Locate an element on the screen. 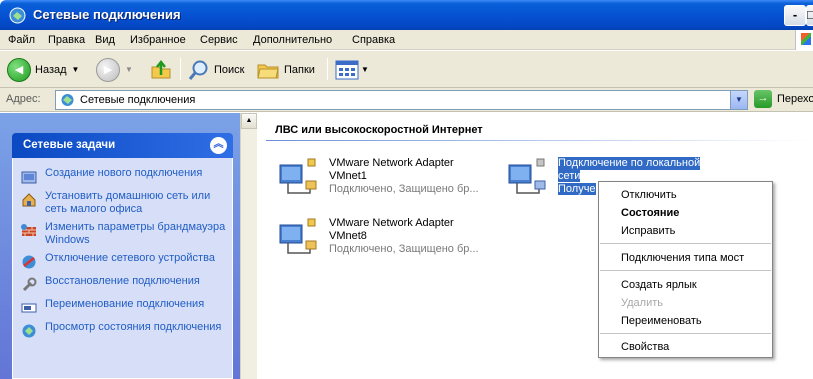 Image resolution: width=813 pixels, height=379 pixels. connection-name-line2: VMnet1 is located at coordinates (348, 176).